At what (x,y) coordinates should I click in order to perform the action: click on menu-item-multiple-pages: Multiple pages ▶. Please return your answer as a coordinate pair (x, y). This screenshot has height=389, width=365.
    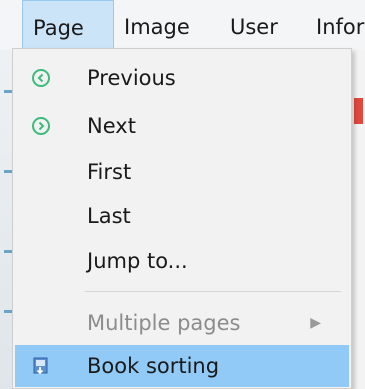
    Looking at the image, I should click on (182, 323).